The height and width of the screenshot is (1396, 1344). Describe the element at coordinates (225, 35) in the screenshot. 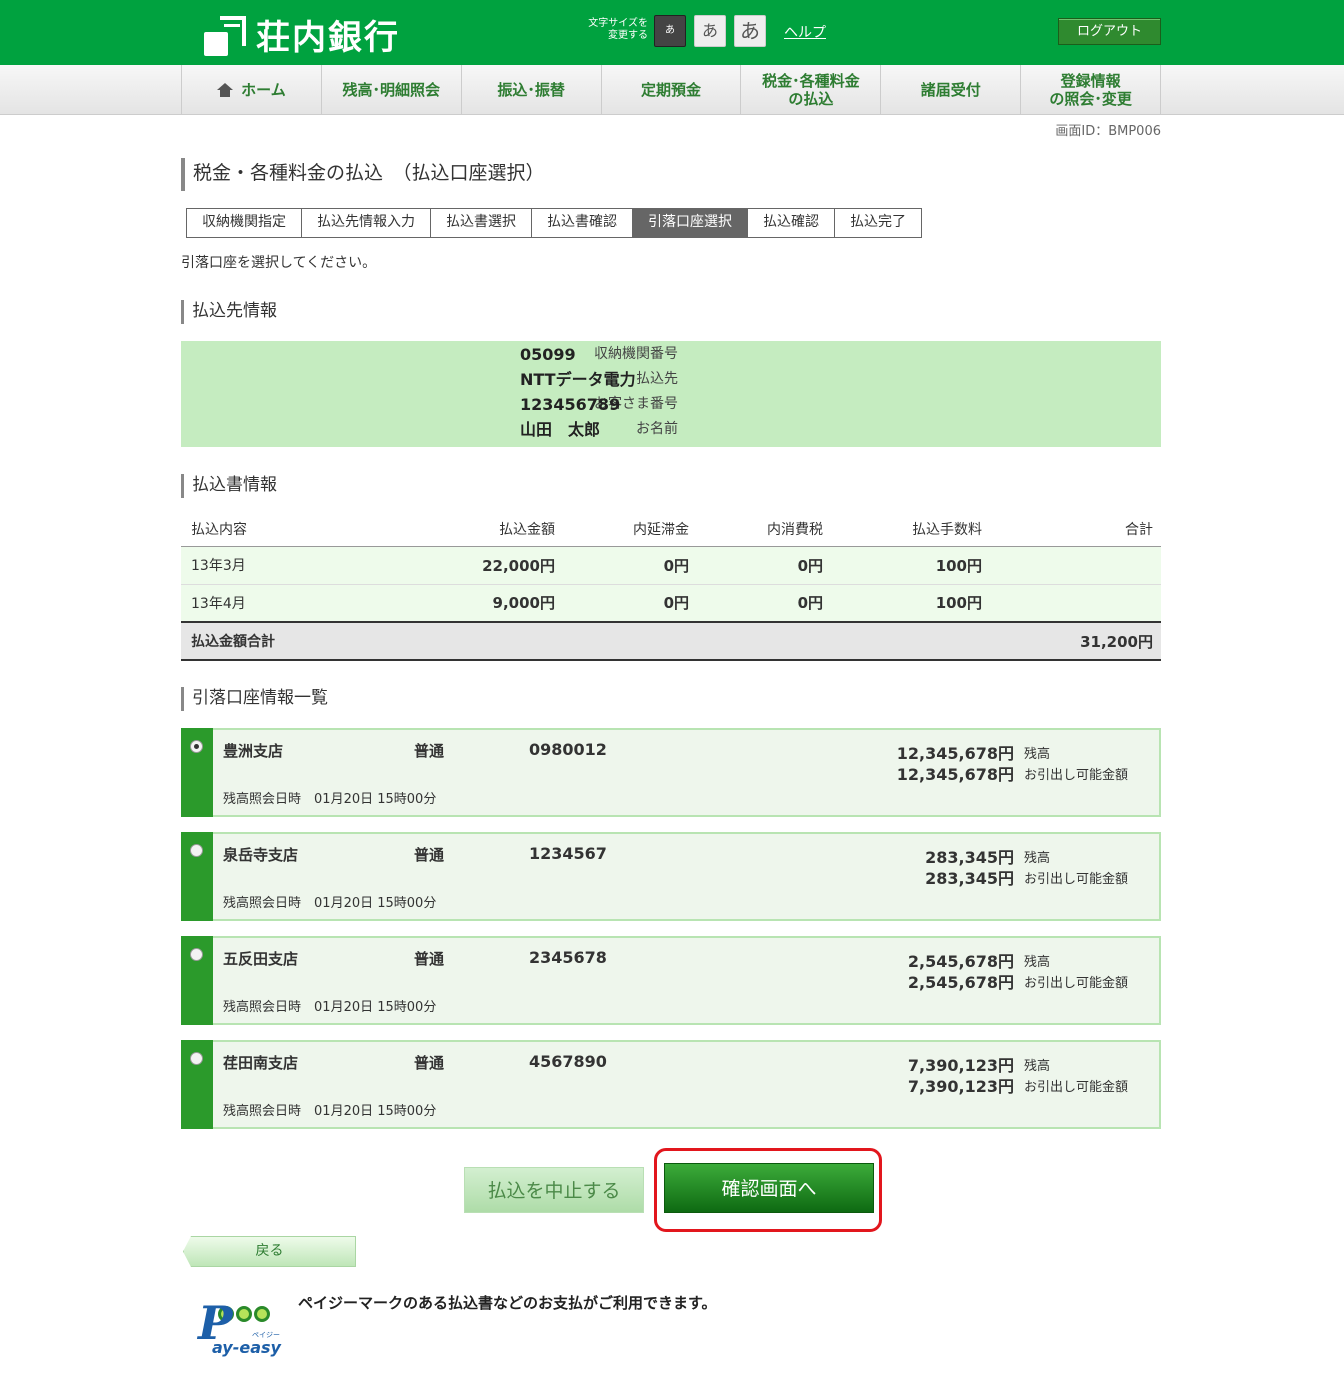

I see `bank-logo-icon` at that location.